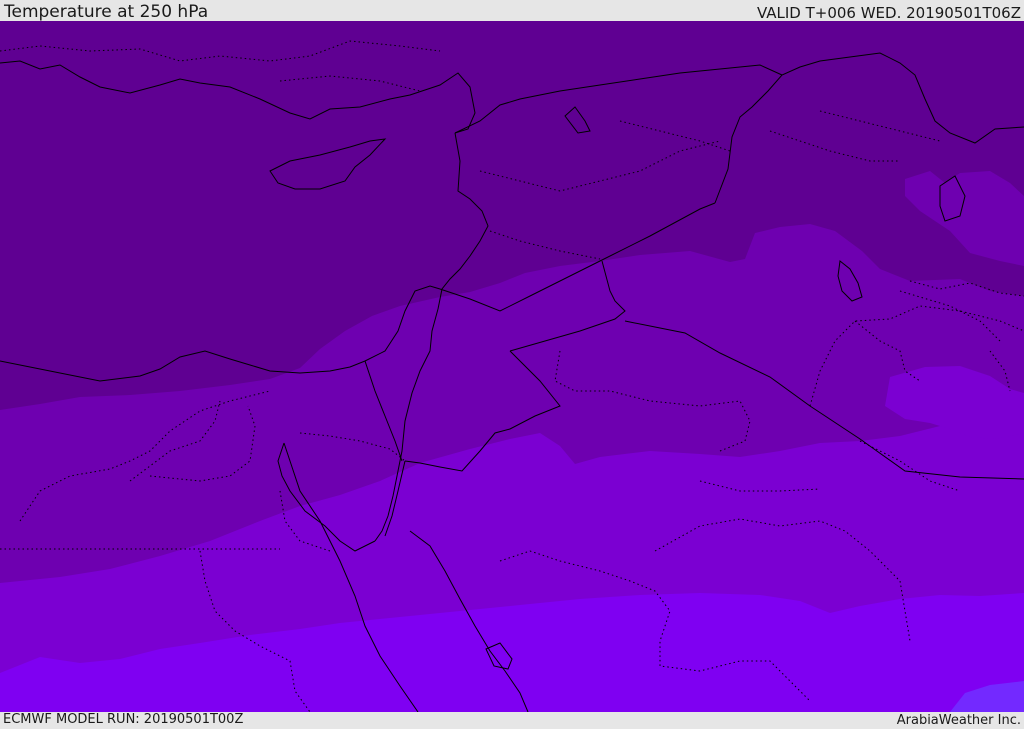 The height and width of the screenshot is (729, 1024). Describe the element at coordinates (888, 13) in the screenshot. I see `valid-time: VALID T+006 WED. 20190501T06Z` at that location.